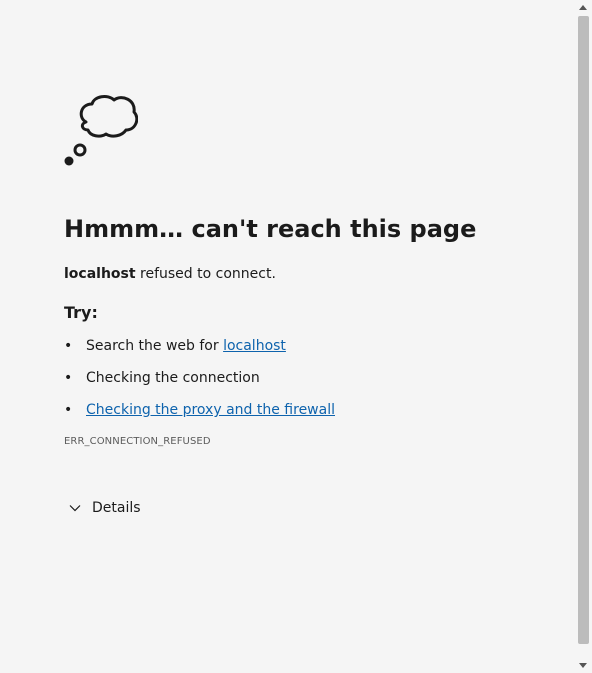 This screenshot has height=673, width=592. I want to click on try-heading: Try:, so click(81, 312).